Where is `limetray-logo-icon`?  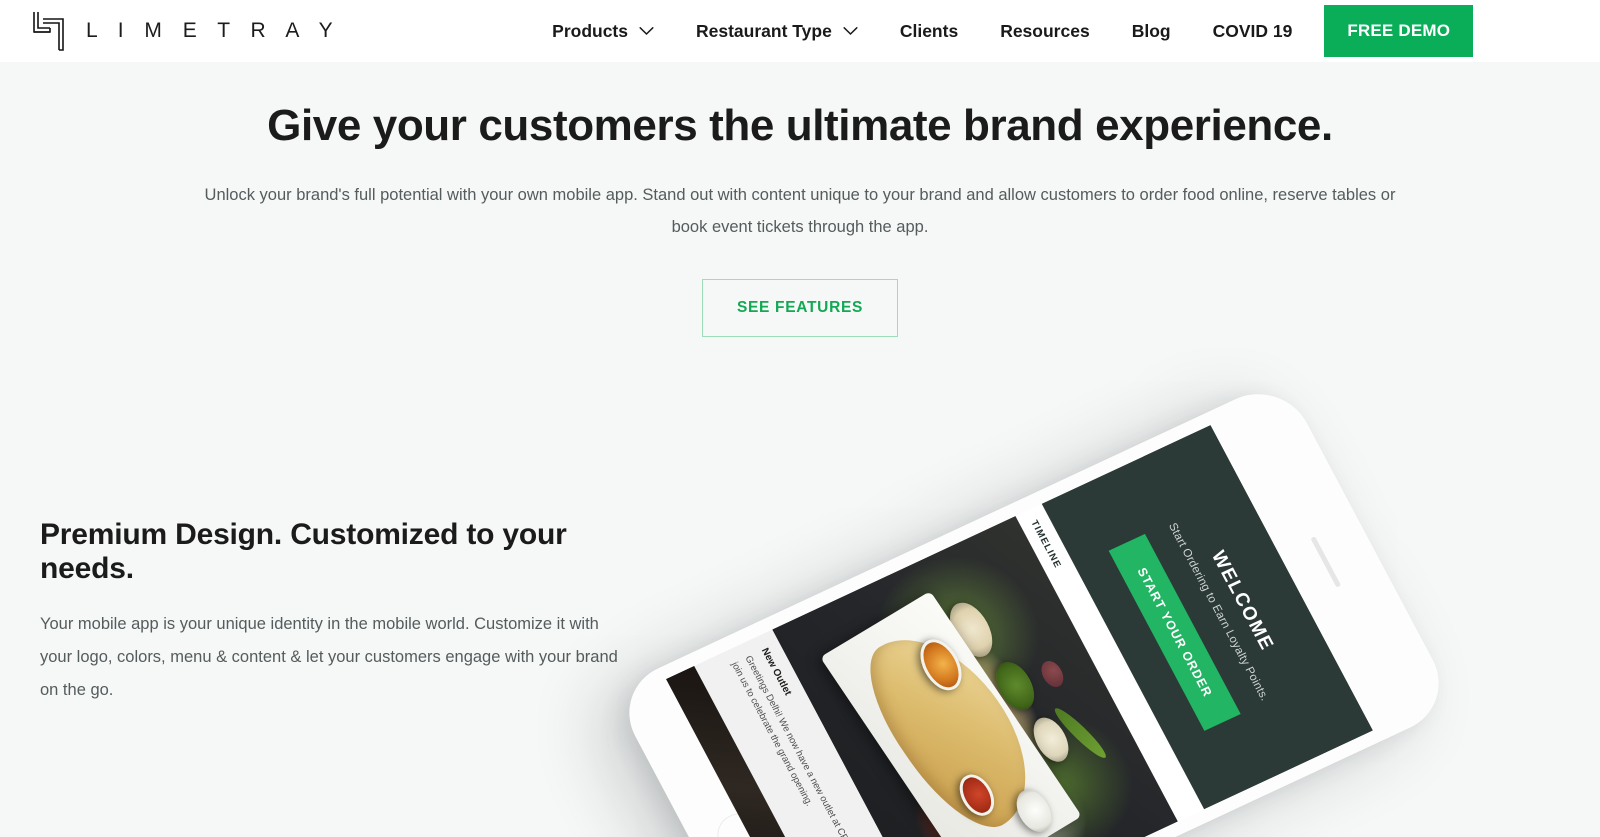 limetray-logo-icon is located at coordinates (50, 31).